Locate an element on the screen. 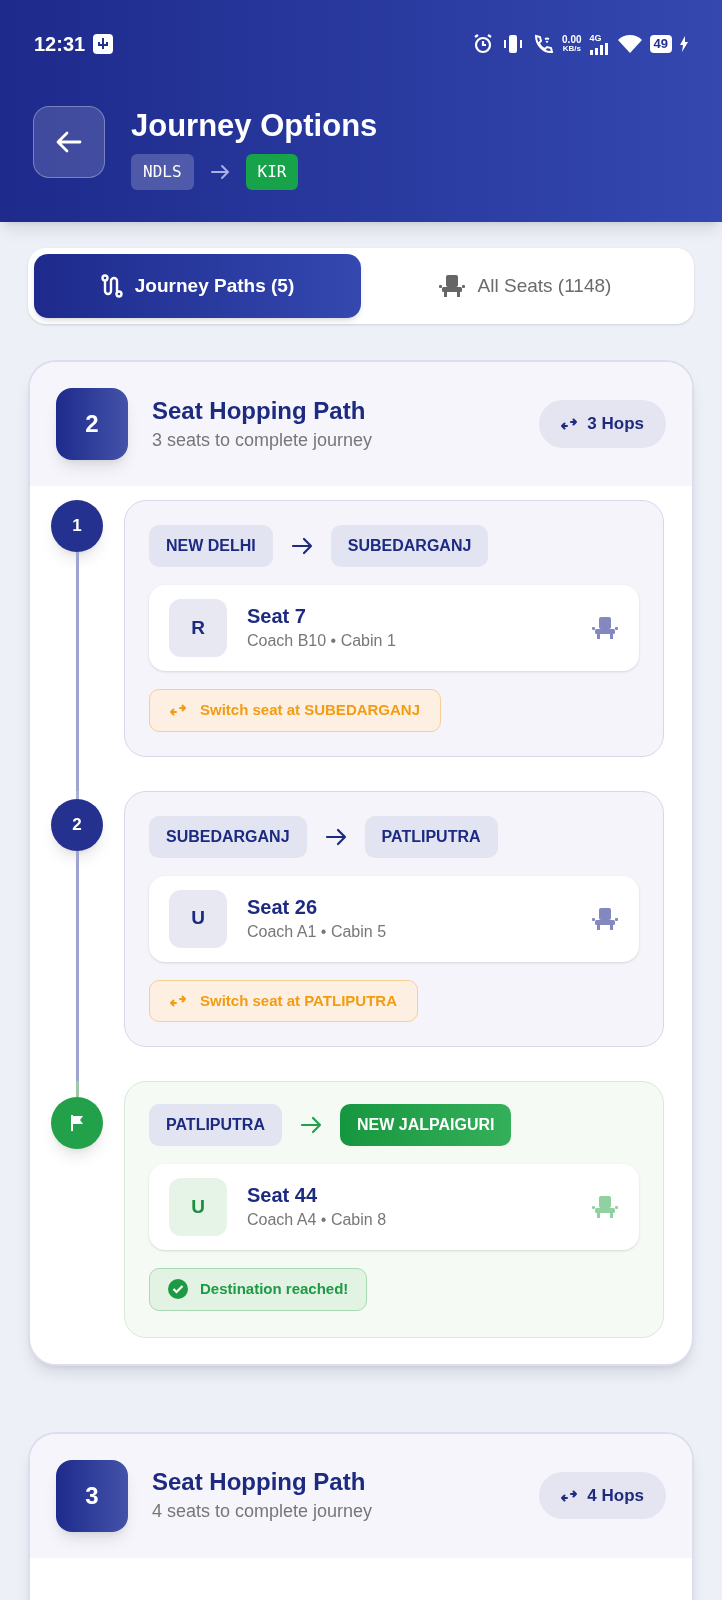 Image resolution: width=722 pixels, height=1600 pixels. path-subtitle: 3 seats to complete journey is located at coordinates (263, 440).